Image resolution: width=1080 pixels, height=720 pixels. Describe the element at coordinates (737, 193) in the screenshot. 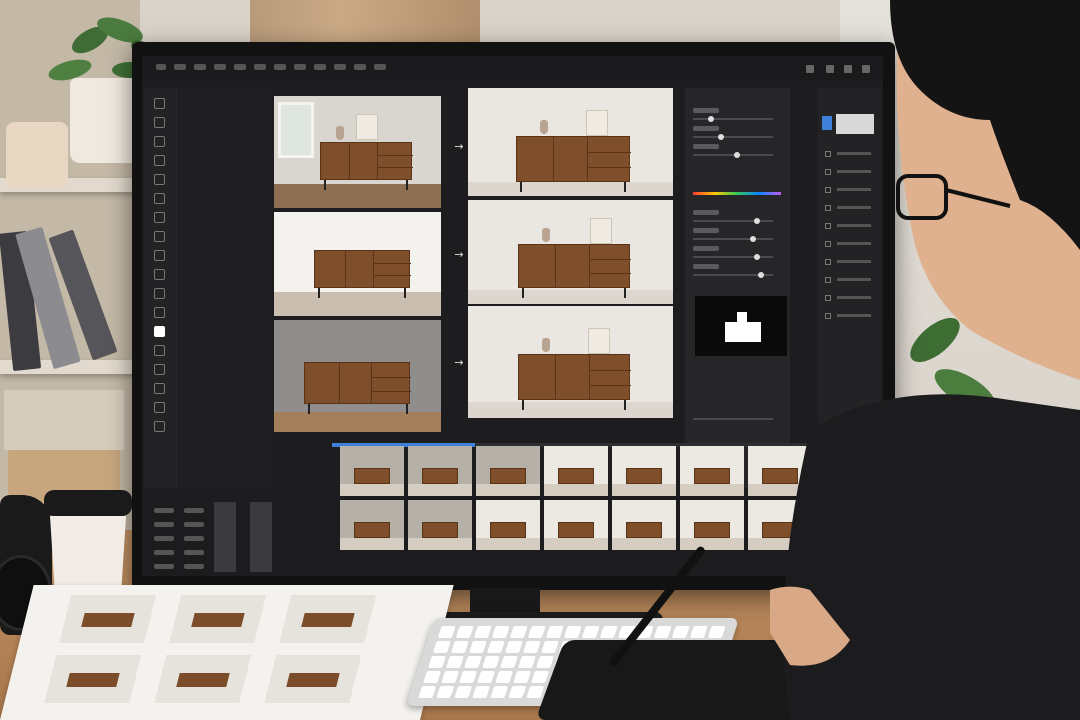

I see `hue-gradient-slider` at that location.